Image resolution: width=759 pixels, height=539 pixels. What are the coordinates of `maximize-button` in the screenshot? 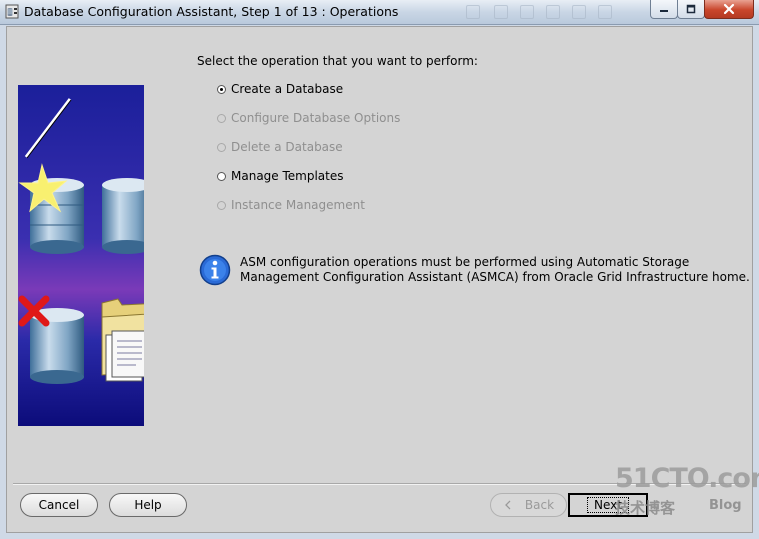 It's located at (691, 9).